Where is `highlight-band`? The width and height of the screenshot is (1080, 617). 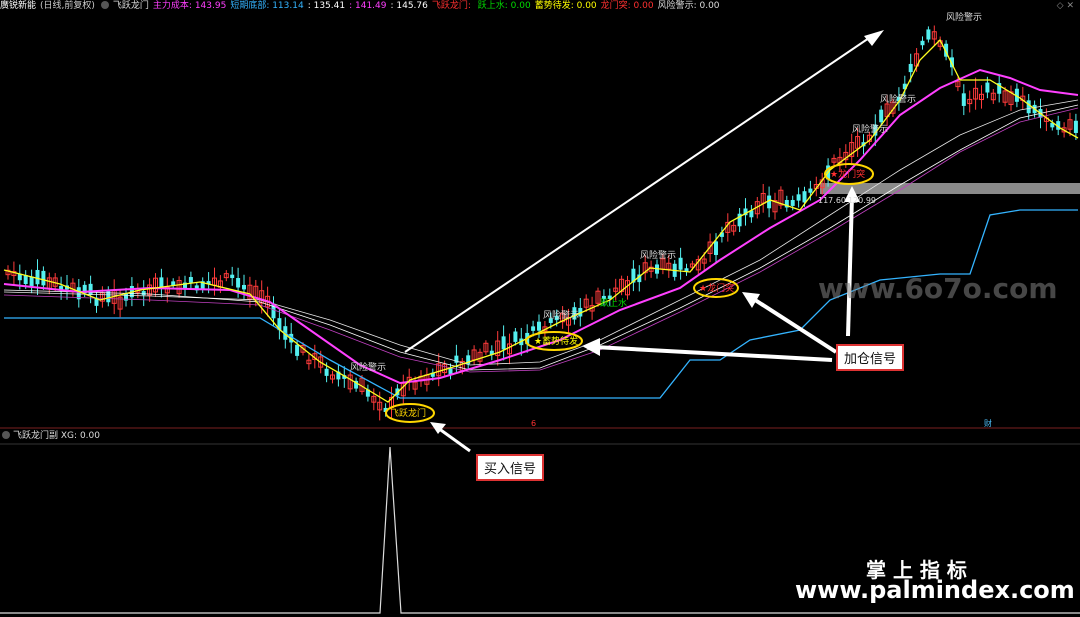 highlight-band is located at coordinates (950, 188).